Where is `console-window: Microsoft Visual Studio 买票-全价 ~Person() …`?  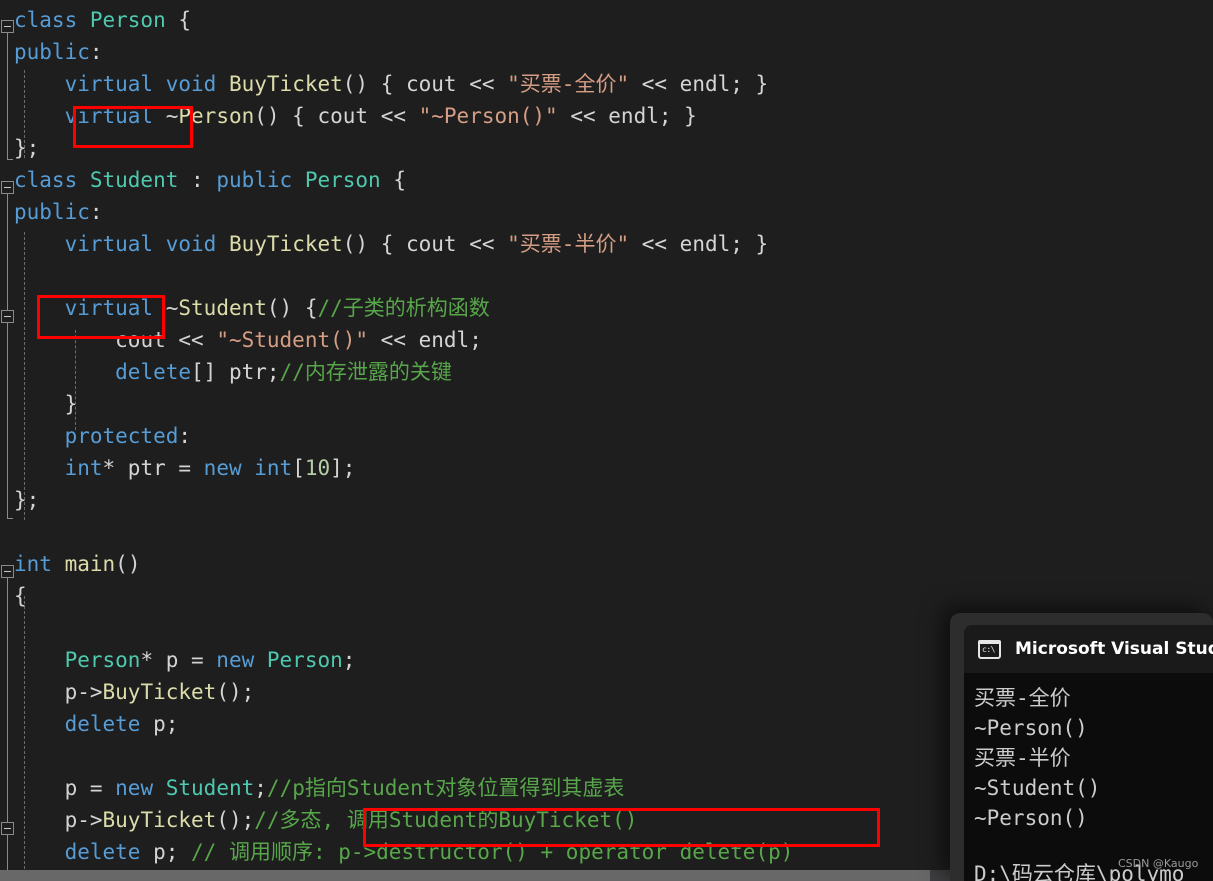 console-window: Microsoft Visual Studio 买票-全价 ~Person() … is located at coordinates (1081, 747).